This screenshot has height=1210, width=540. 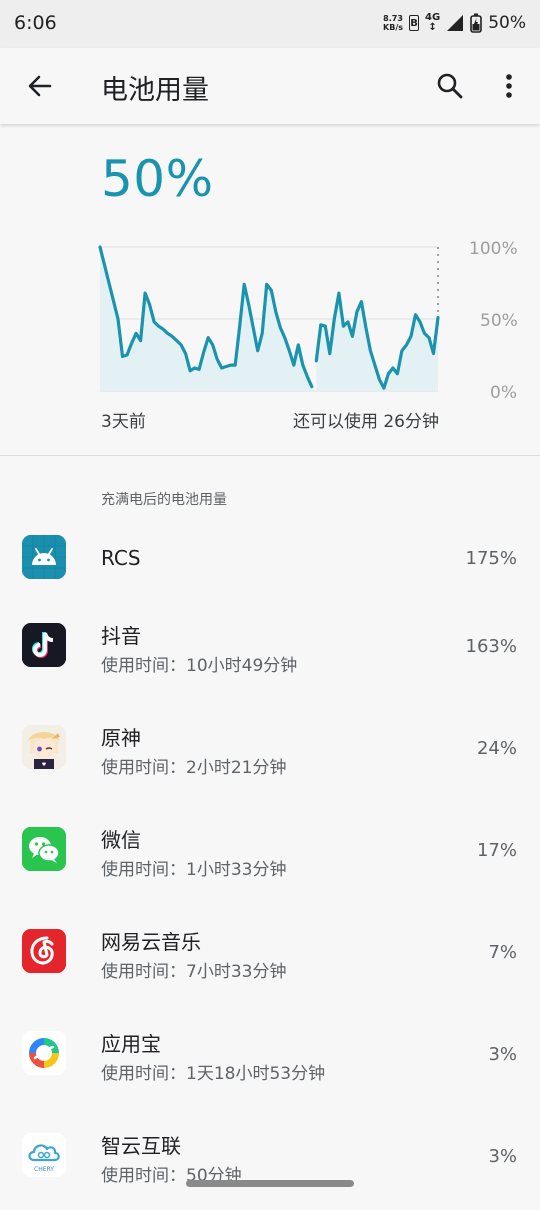 I want to click on app-name: 微信, so click(x=121, y=840).